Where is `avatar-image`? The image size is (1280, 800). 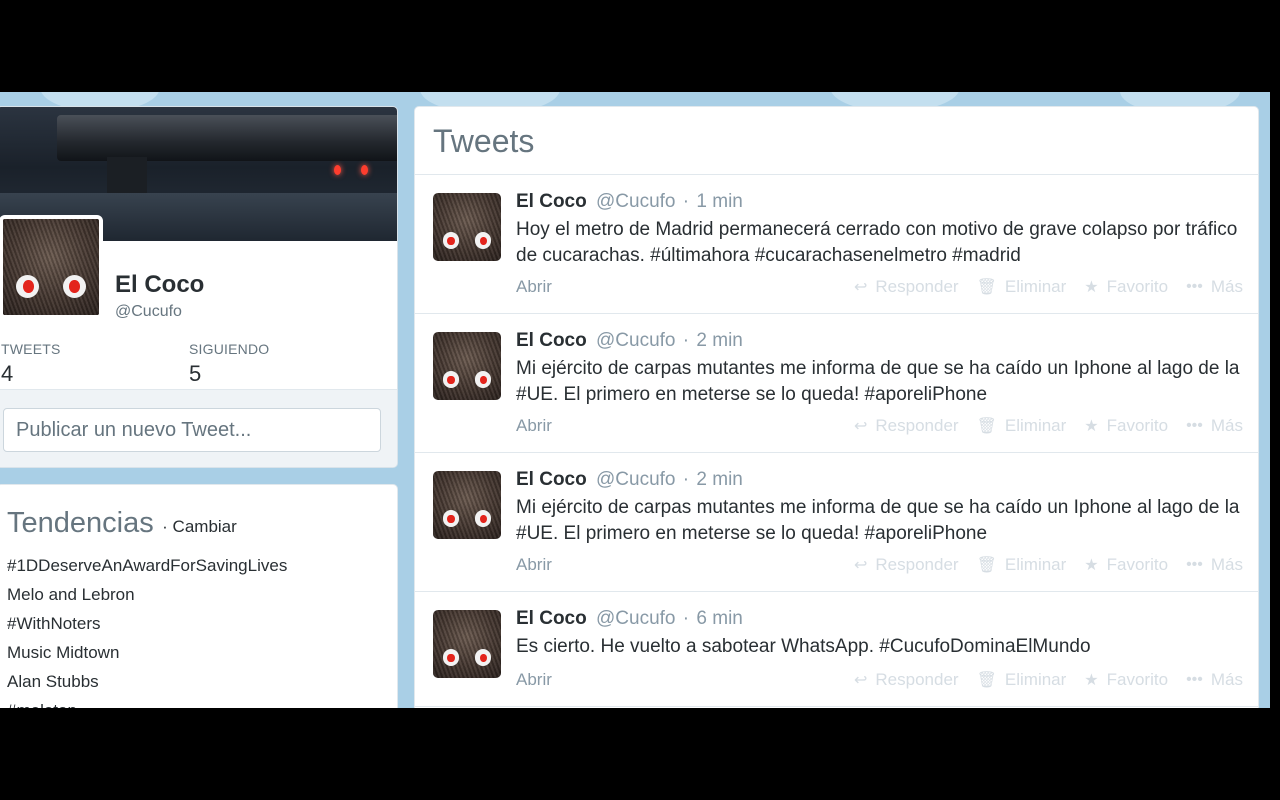
avatar-image is located at coordinates (51, 267).